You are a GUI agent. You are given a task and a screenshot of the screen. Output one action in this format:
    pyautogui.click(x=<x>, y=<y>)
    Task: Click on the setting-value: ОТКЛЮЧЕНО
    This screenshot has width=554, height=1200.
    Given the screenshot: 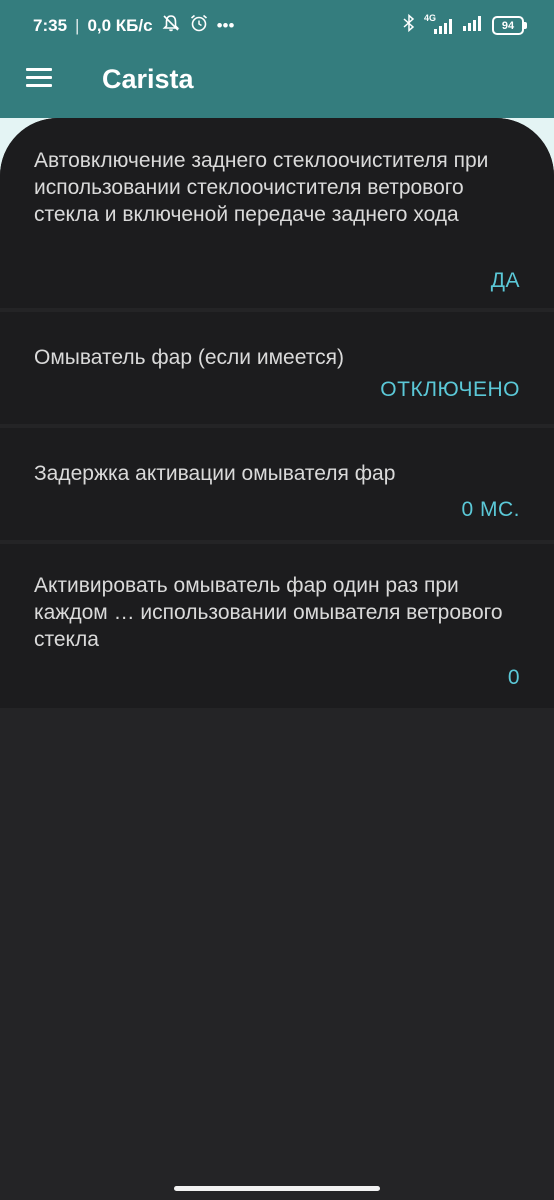 What is the action you would take?
    pyautogui.click(x=450, y=389)
    